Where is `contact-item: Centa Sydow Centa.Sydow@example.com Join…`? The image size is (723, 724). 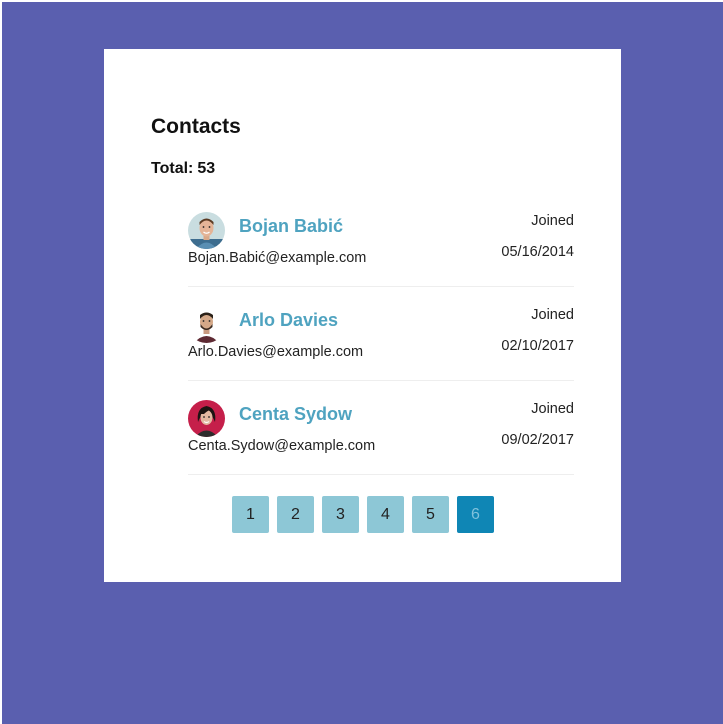 contact-item: Centa Sydow Centa.Sydow@example.com Join… is located at coordinates (381, 428).